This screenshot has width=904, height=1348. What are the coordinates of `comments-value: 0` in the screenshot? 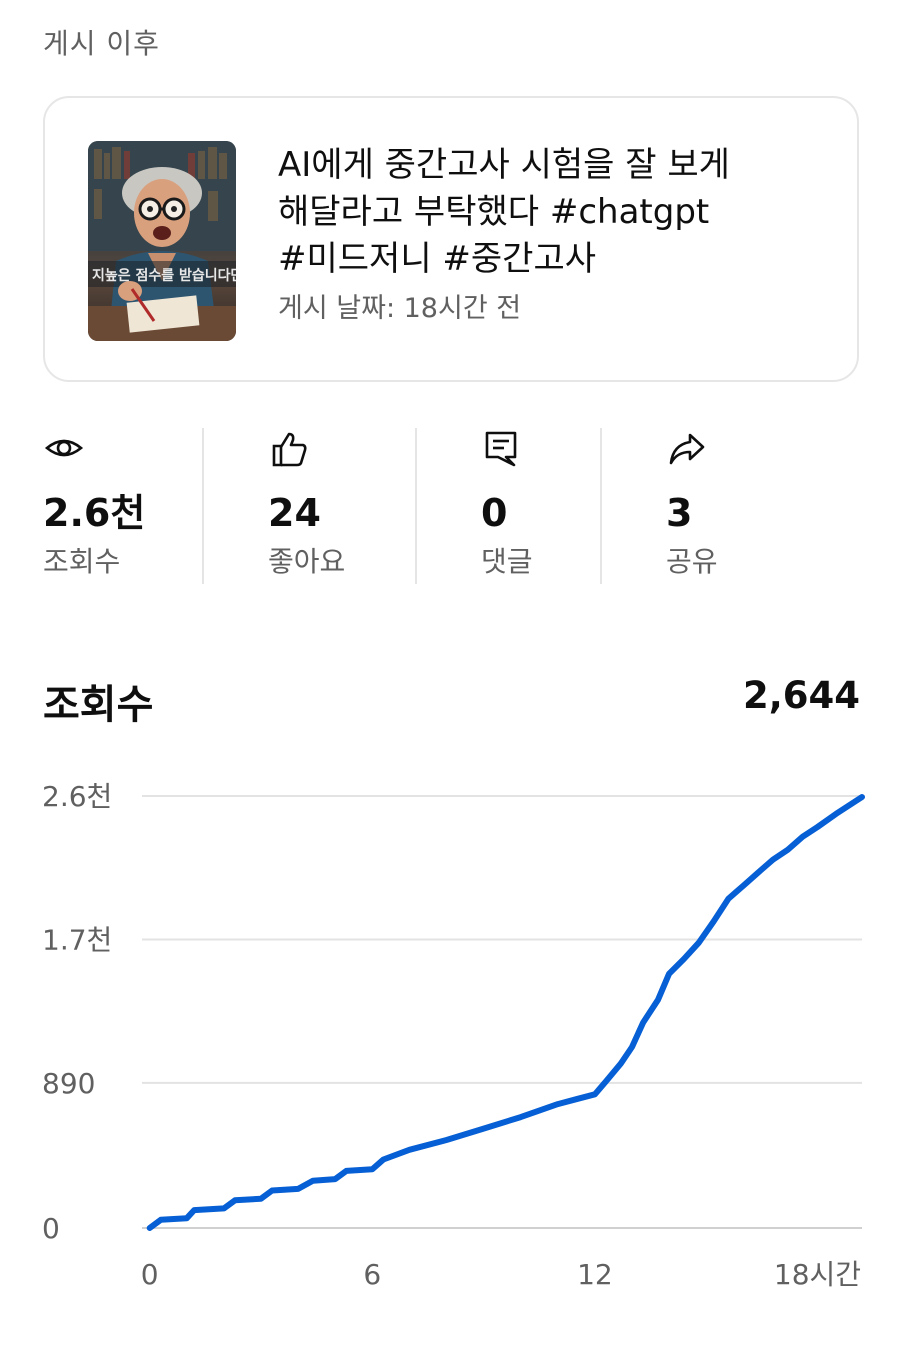 It's located at (494, 513).